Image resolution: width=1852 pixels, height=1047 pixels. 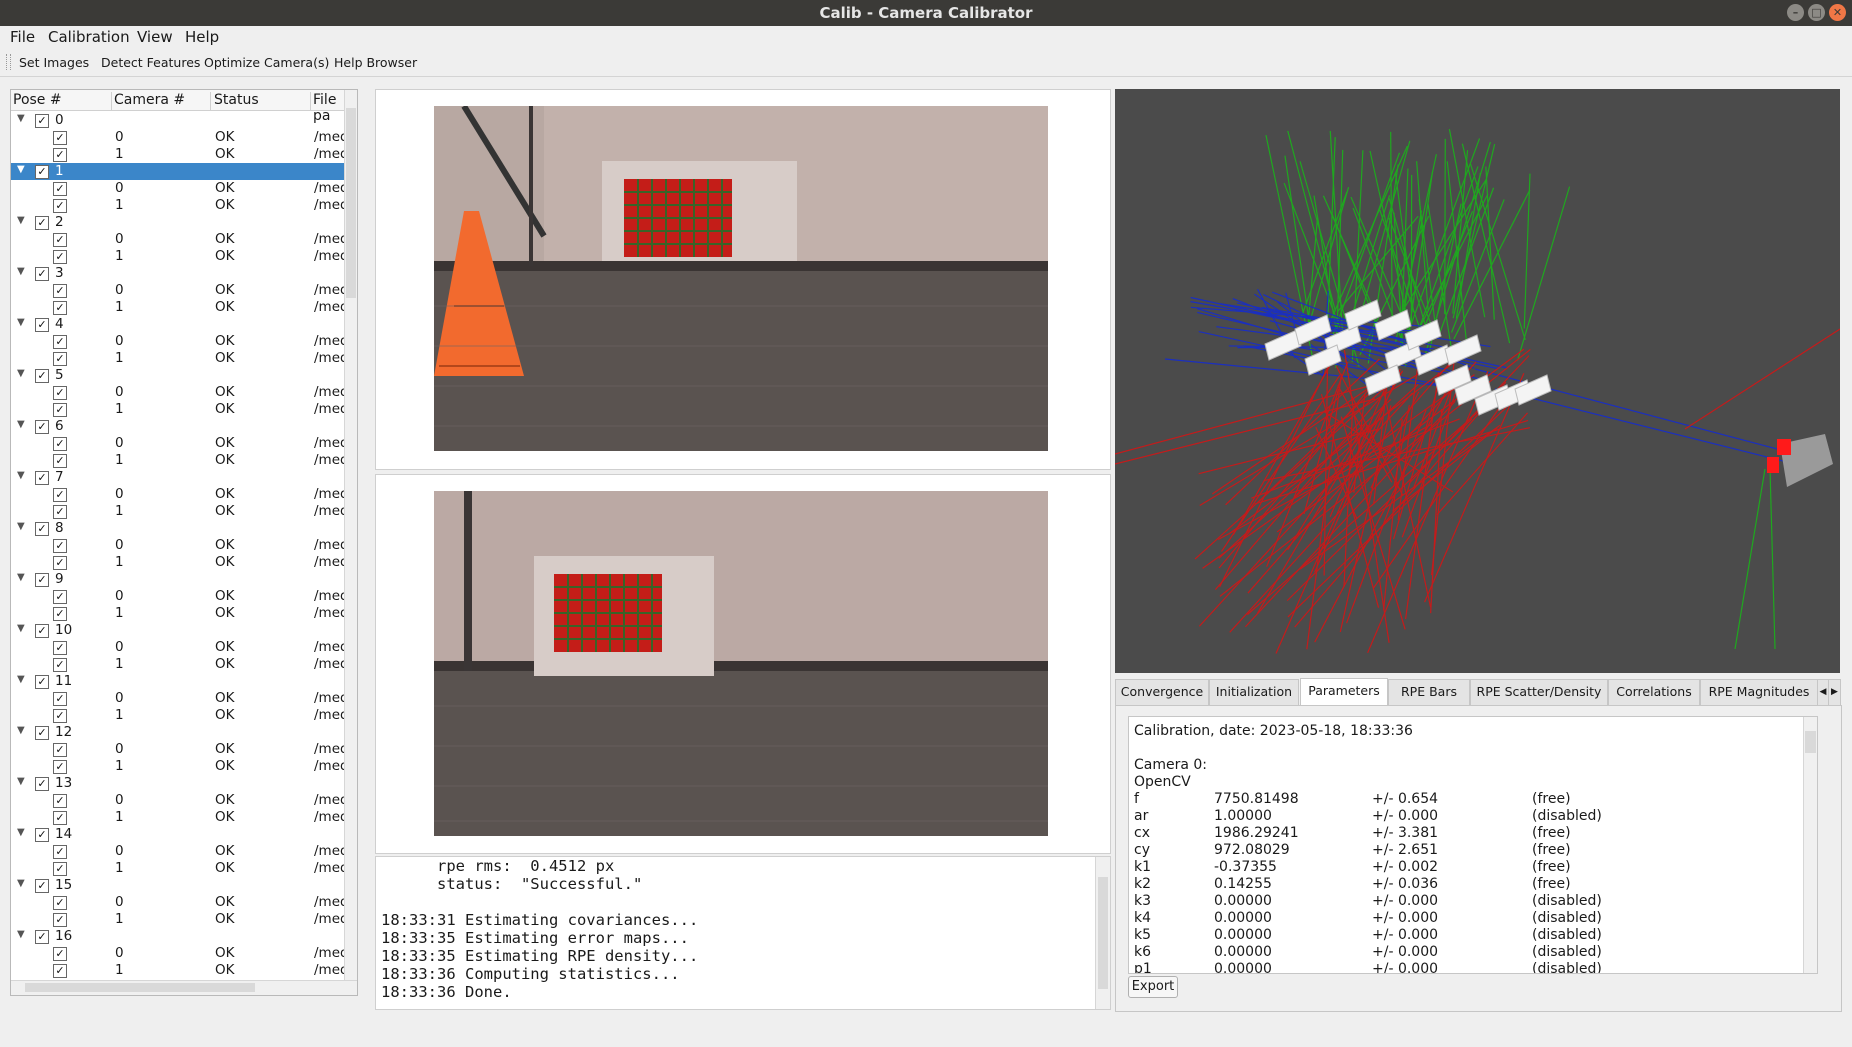 What do you see at coordinates (150, 62) in the screenshot?
I see `detect-features-button: Detect Features` at bounding box center [150, 62].